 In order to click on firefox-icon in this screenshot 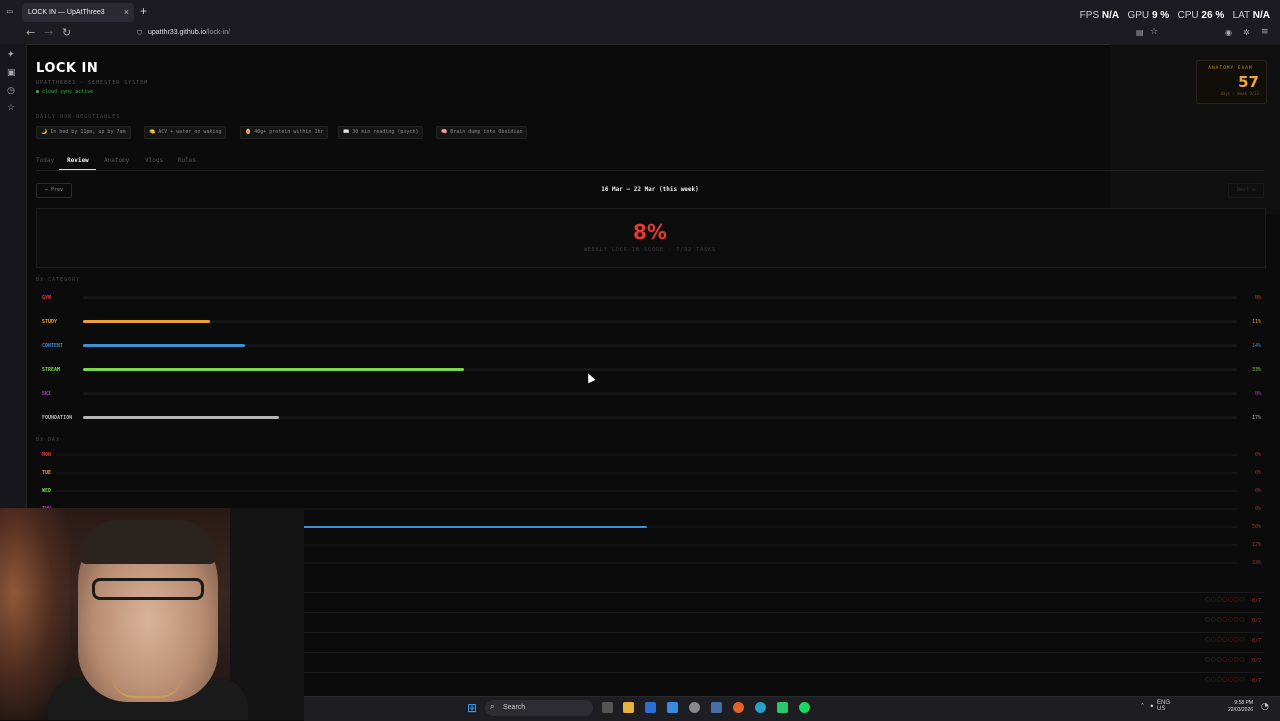, I will do `click(738, 707)`.